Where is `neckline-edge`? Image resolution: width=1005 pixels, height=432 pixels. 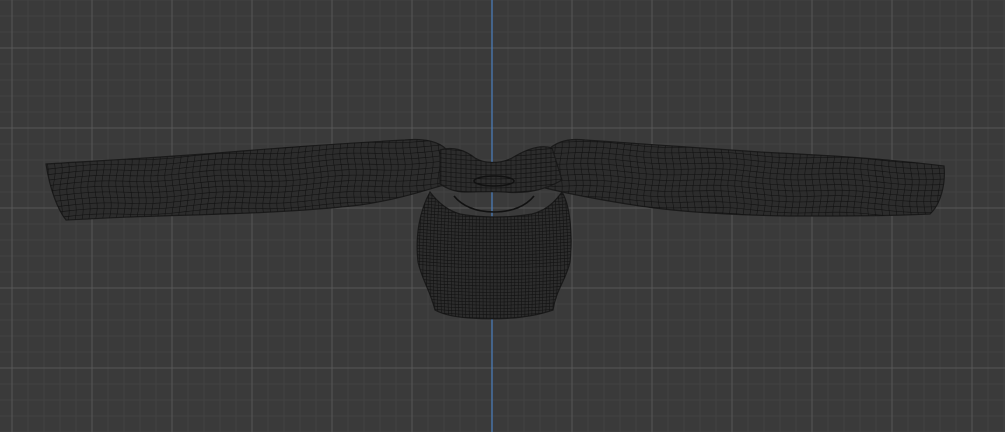 neckline-edge is located at coordinates (494, 204).